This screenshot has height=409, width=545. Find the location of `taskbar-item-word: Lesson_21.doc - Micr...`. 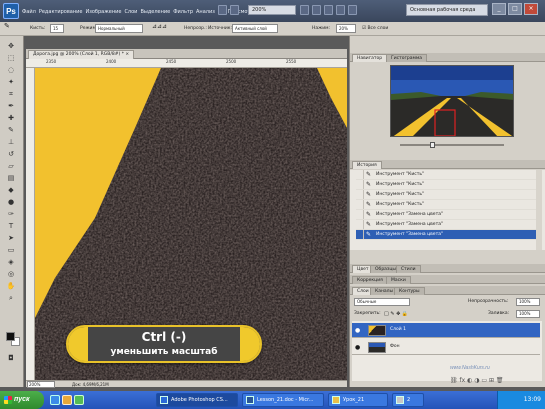

taskbar-item-word: Lesson_21.doc - Micr... is located at coordinates (283, 400).